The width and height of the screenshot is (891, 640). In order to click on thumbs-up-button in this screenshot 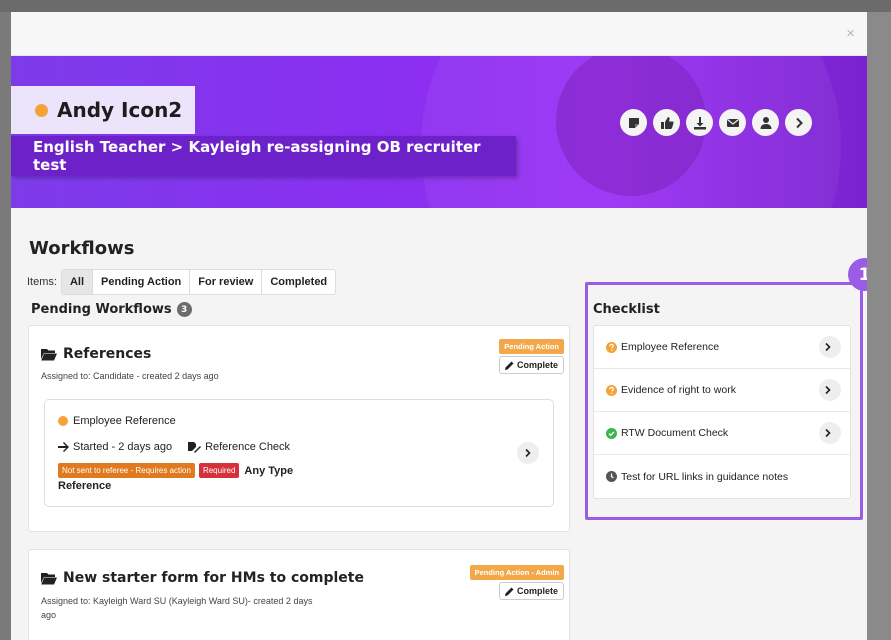, I will do `click(666, 122)`.